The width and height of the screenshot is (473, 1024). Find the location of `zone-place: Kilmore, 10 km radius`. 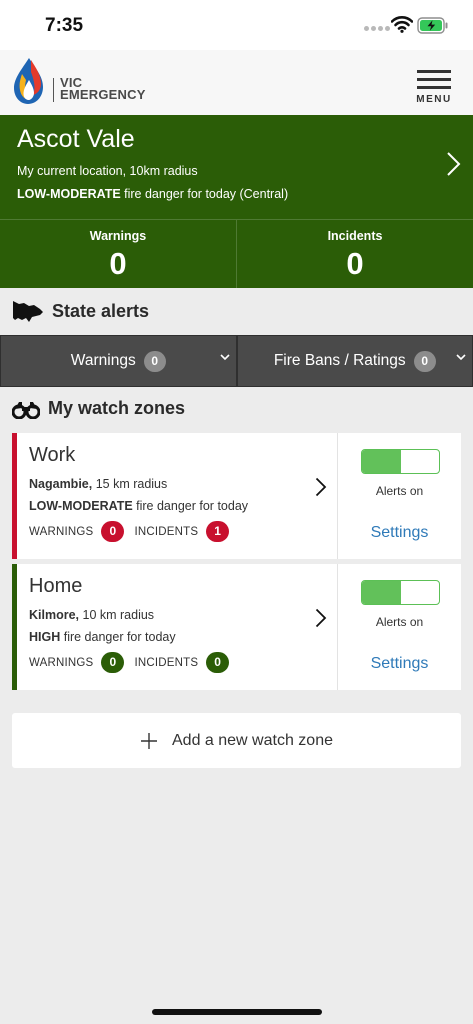

zone-place: Kilmore, 10 km radius is located at coordinates (91, 615).